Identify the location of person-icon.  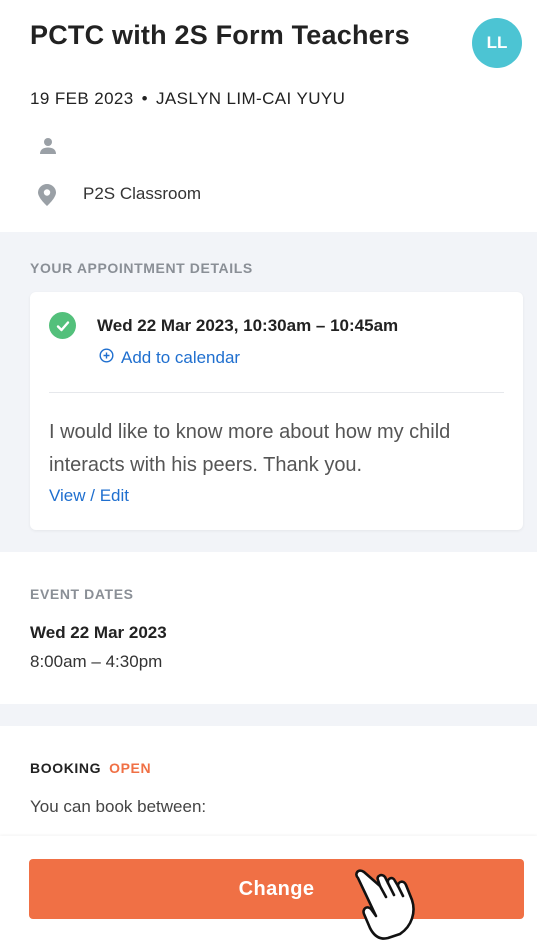
(48, 148).